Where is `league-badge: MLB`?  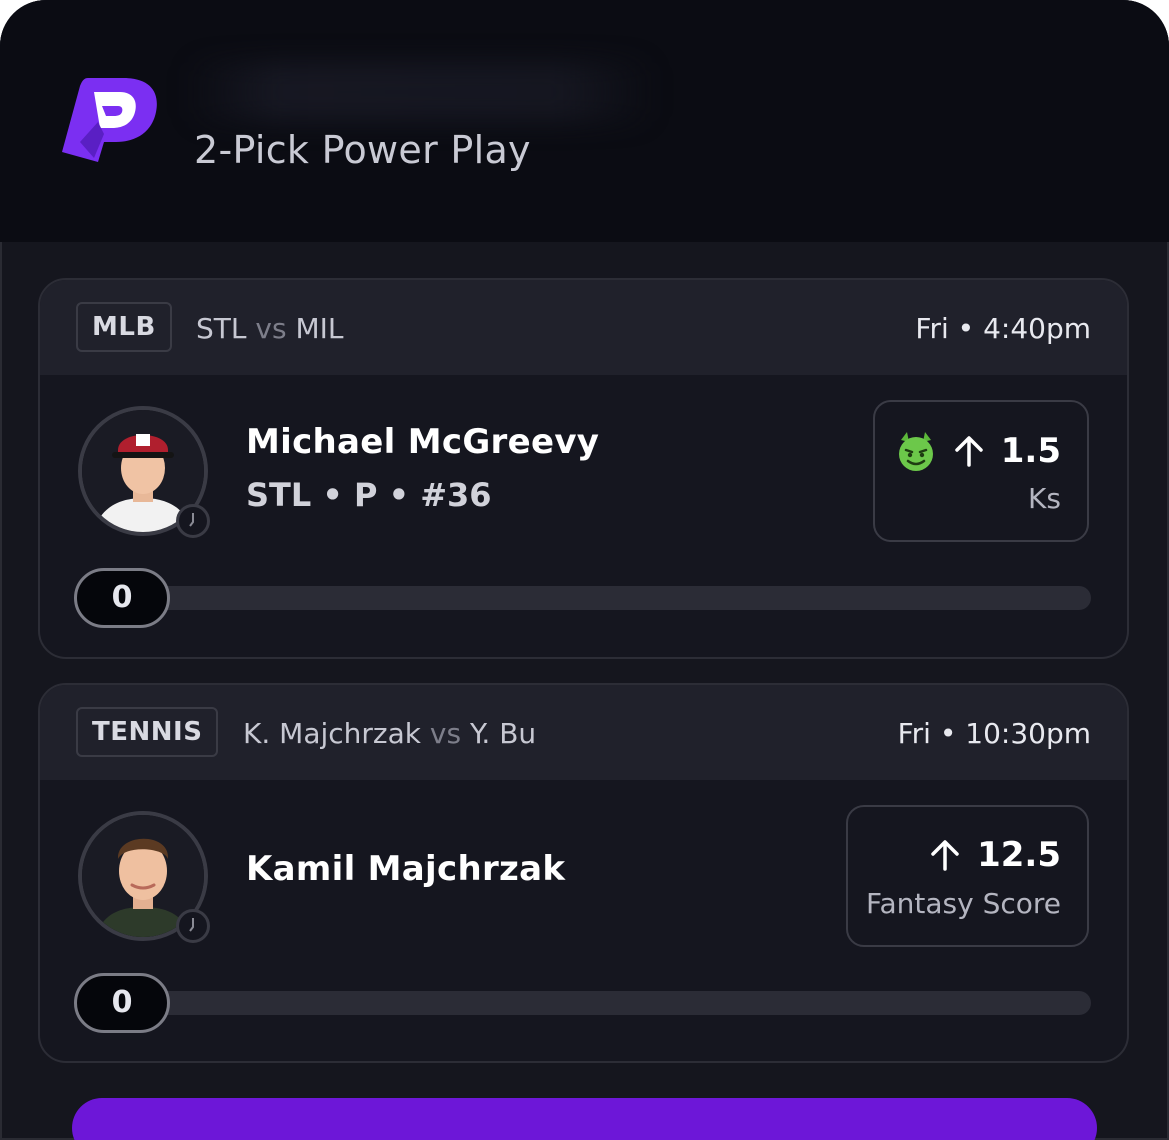 league-badge: MLB is located at coordinates (124, 327).